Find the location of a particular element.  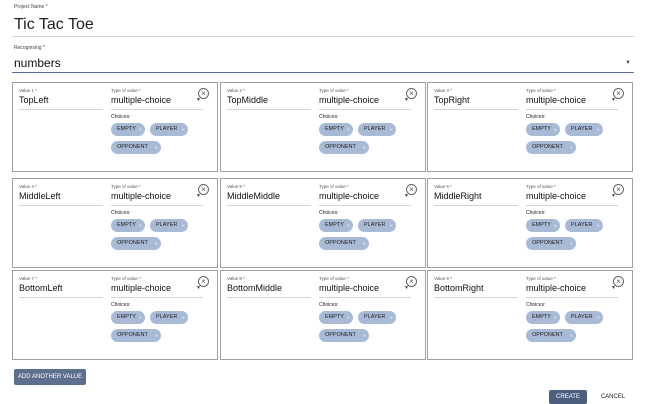

choice-chip-label: EMPTY is located at coordinates (541, 317).